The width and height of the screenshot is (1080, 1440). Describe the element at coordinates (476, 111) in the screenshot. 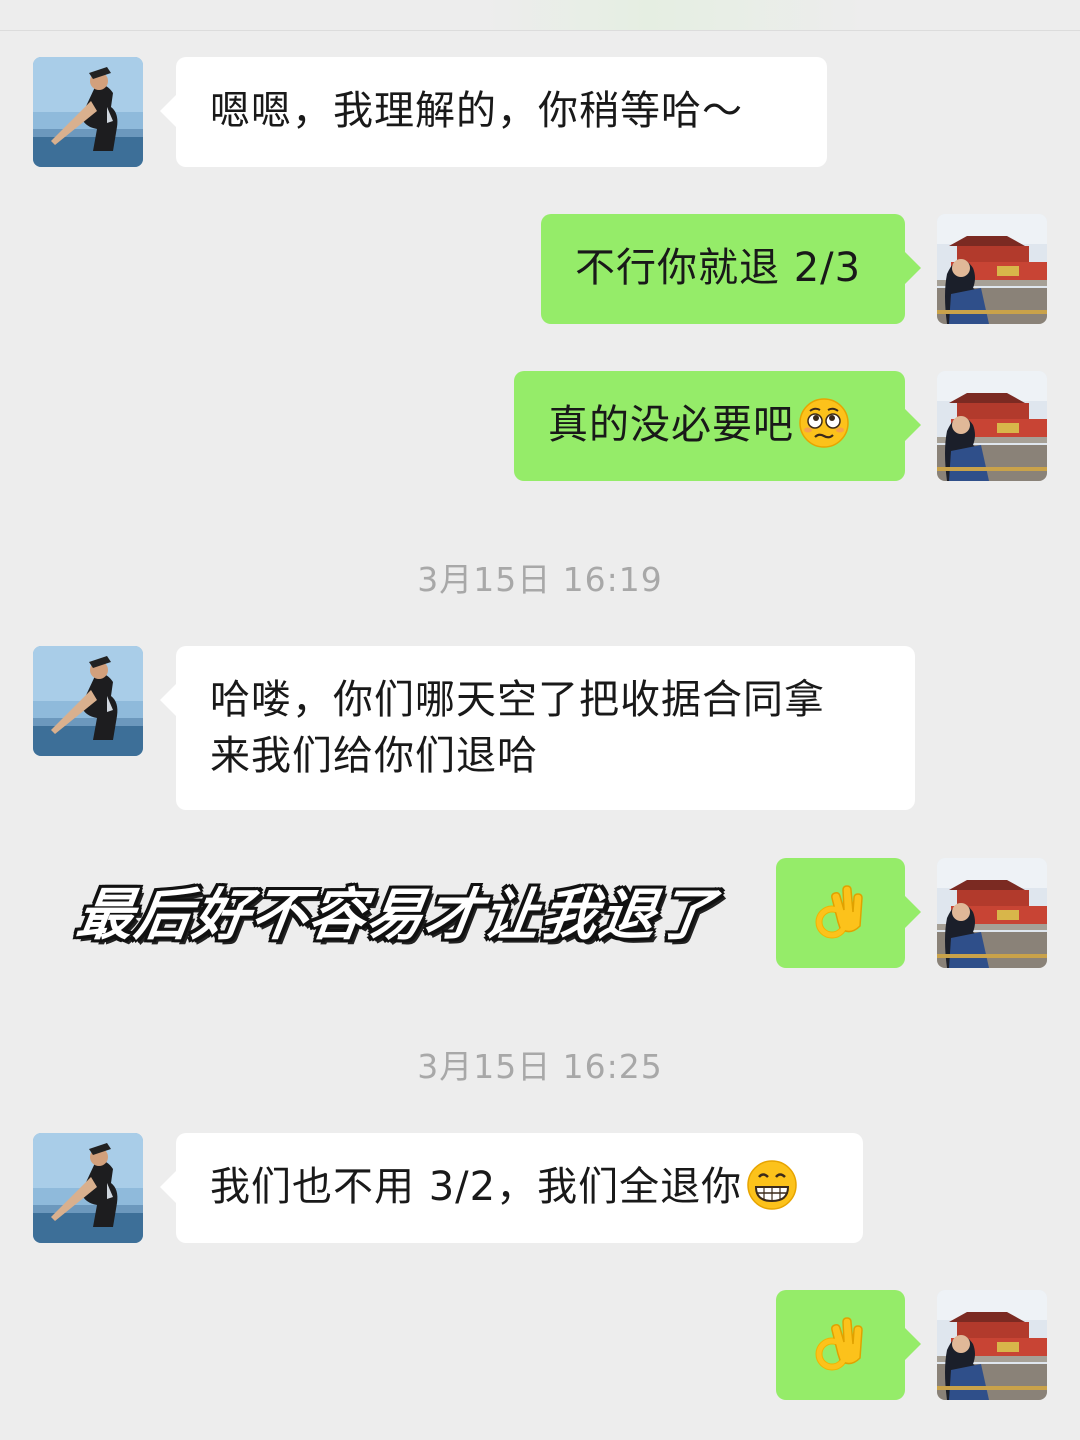

I see `message-text: 嗯嗯，我理解的，你稍等哈～` at that location.